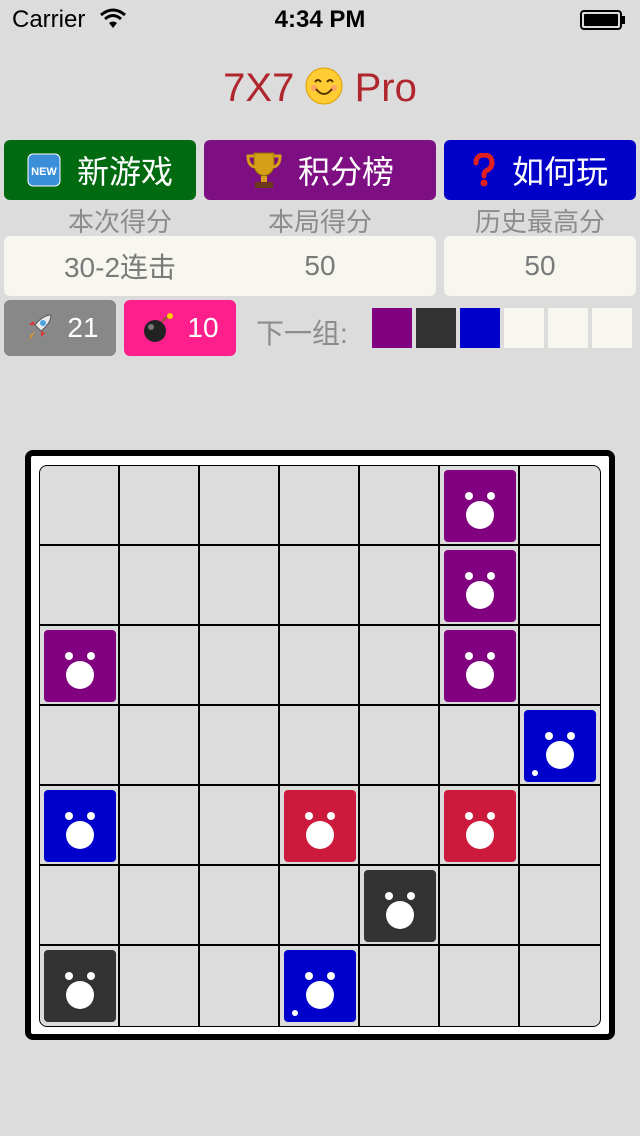 This screenshot has width=640, height=1136. I want to click on bomb-counter-button: 10, so click(180, 328).